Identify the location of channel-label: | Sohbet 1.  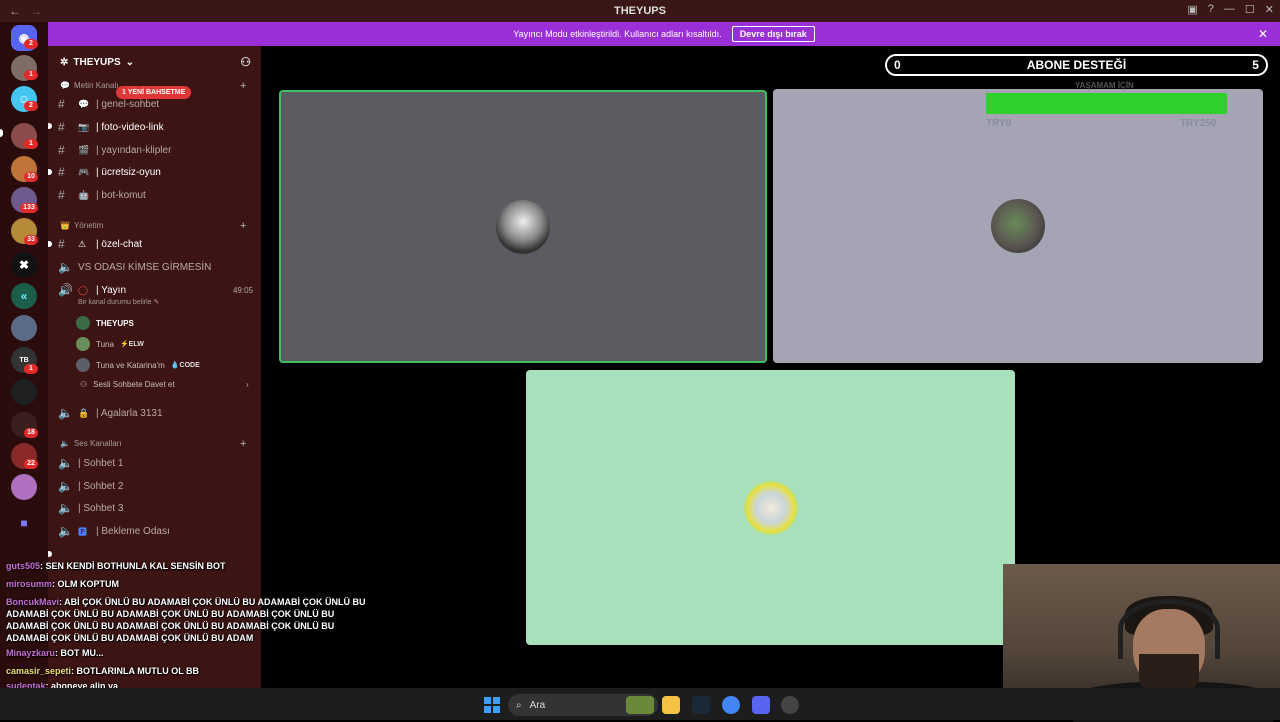
(101, 463).